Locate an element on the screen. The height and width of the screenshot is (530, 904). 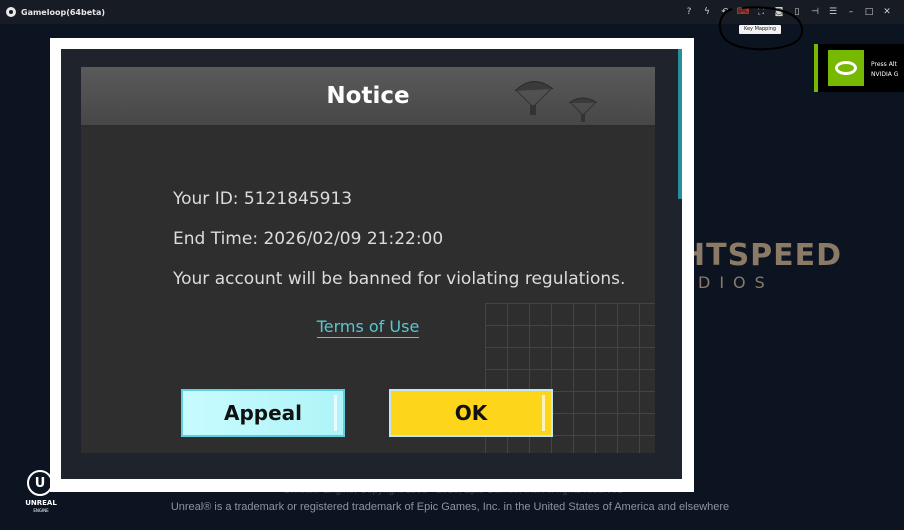
dialog-title: Notice is located at coordinates (368, 96).